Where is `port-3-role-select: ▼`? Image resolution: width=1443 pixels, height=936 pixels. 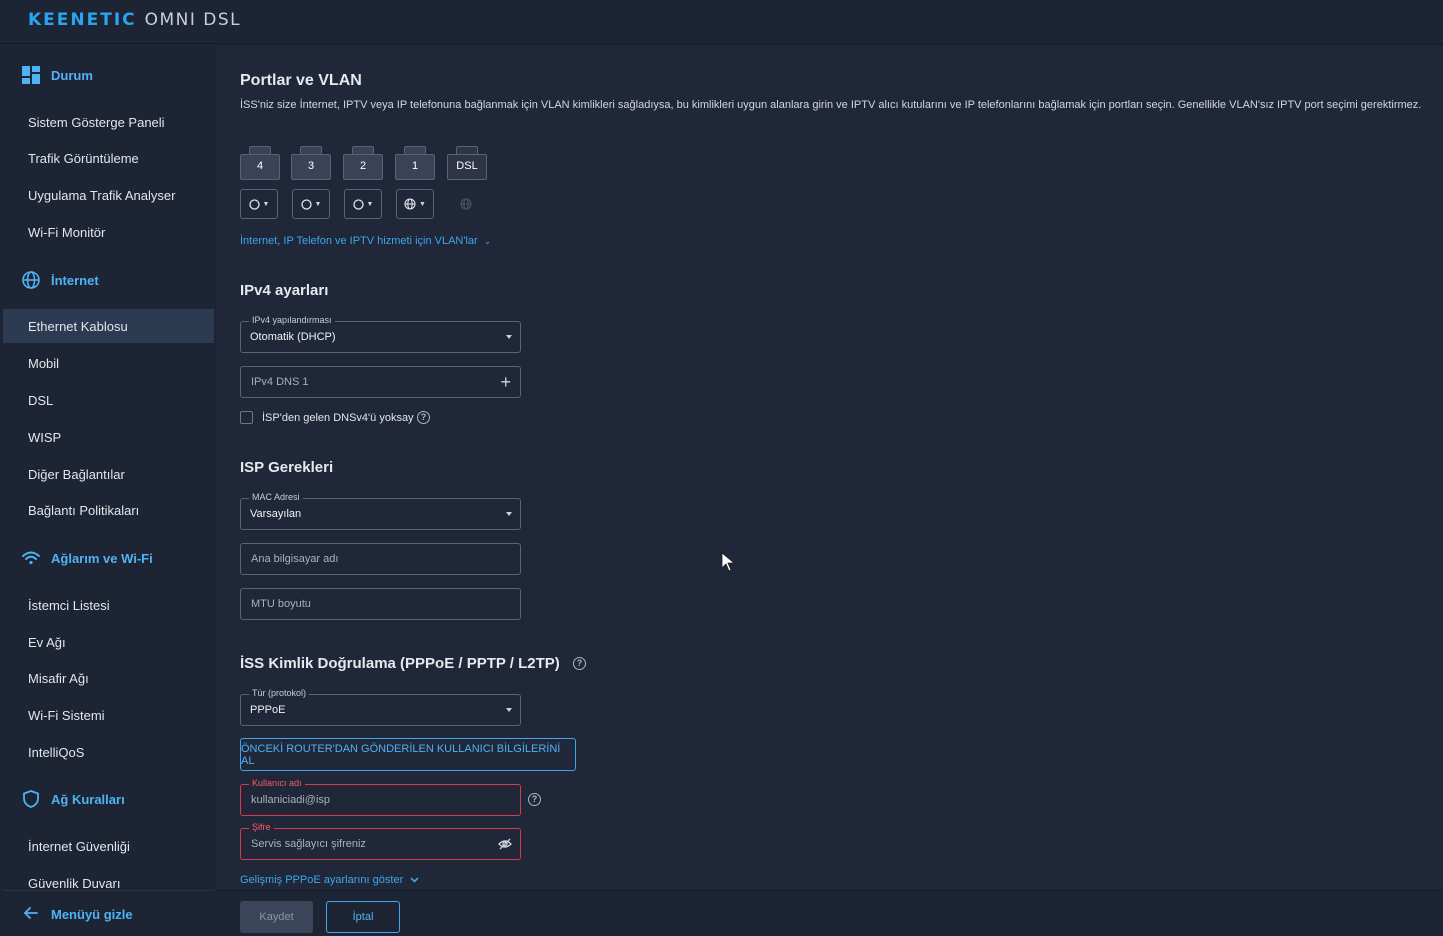 port-3-role-select: ▼ is located at coordinates (311, 204).